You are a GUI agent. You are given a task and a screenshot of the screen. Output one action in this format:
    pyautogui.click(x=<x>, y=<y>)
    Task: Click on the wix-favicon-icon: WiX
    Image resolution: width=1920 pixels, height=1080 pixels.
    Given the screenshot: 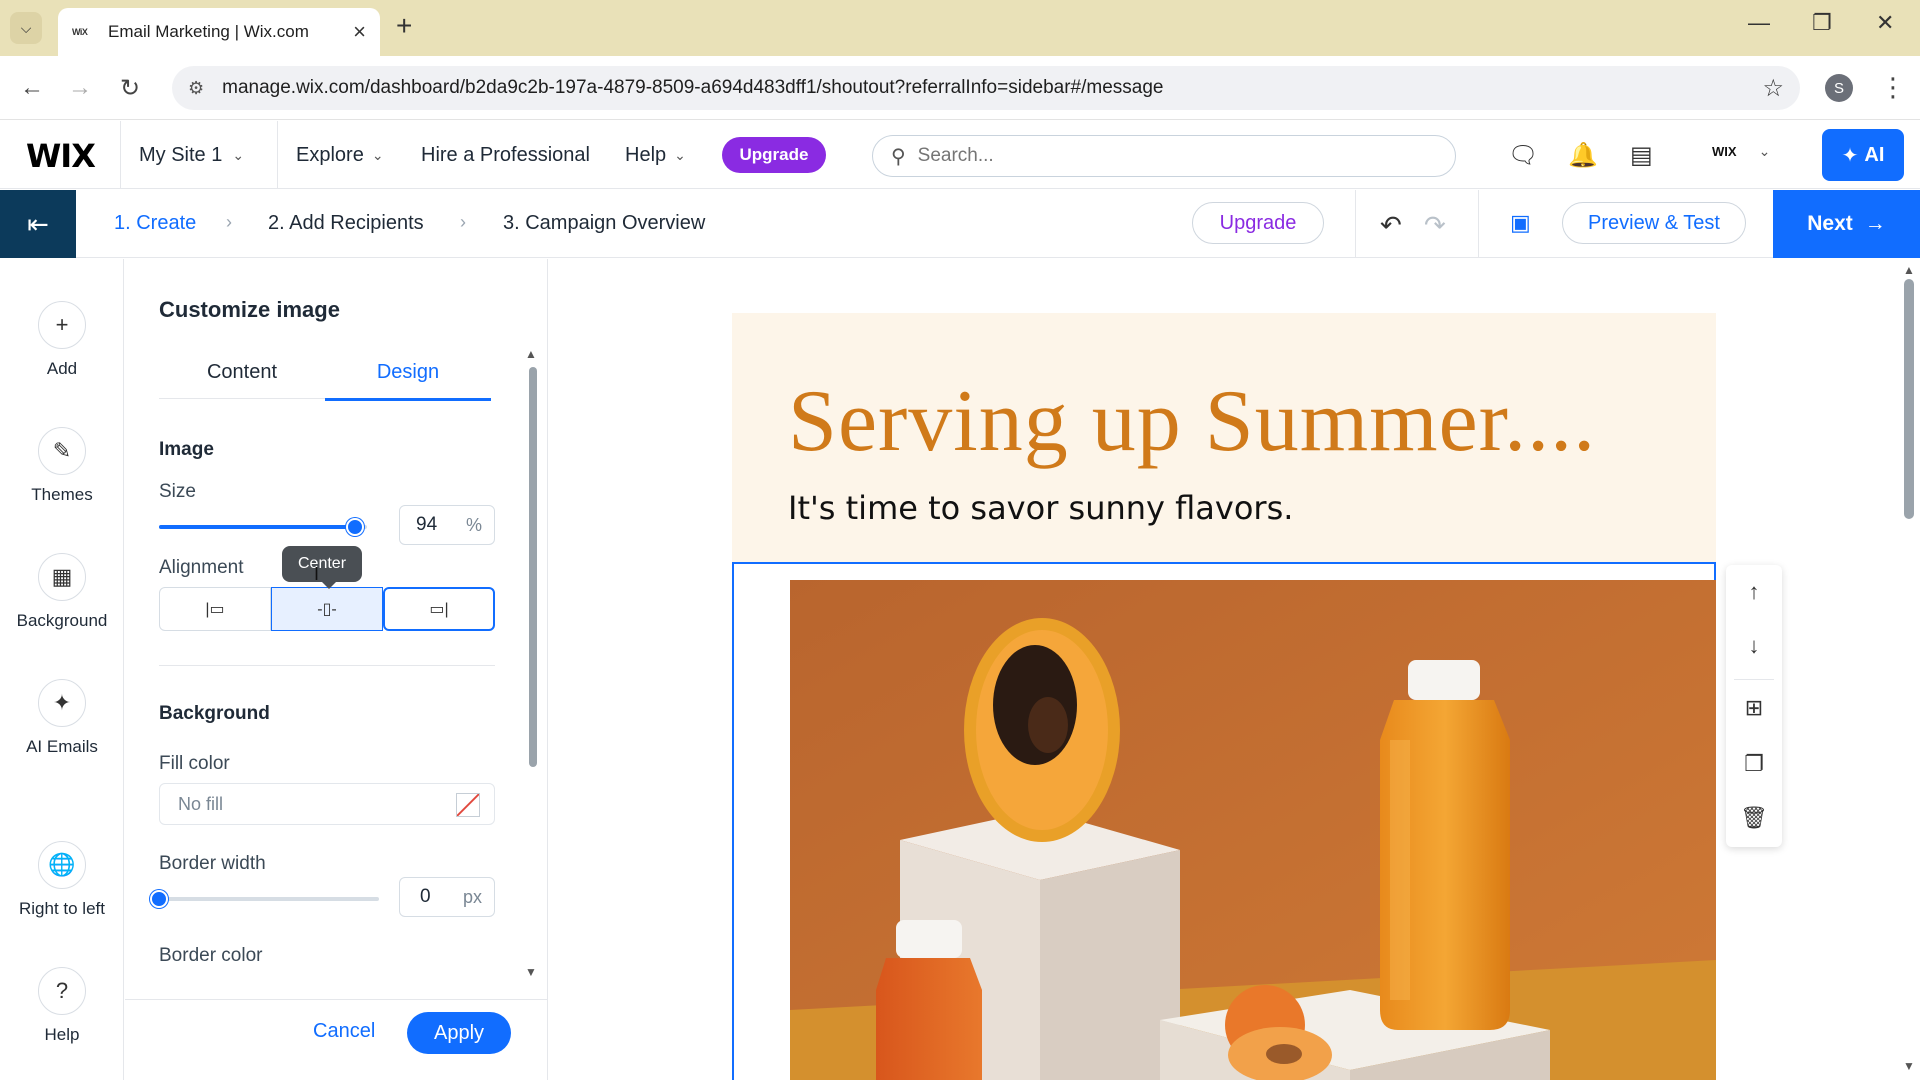 What is the action you would take?
    pyautogui.click(x=80, y=32)
    